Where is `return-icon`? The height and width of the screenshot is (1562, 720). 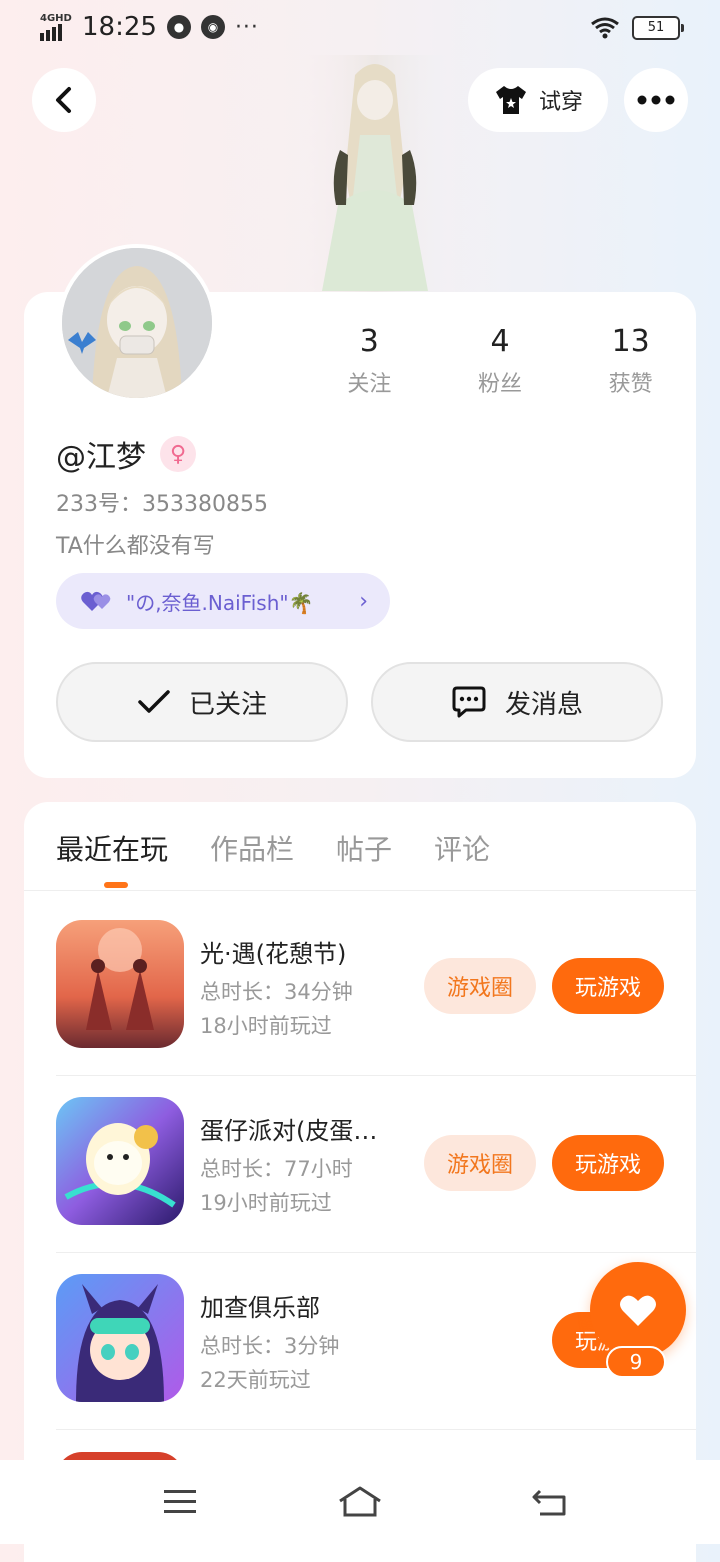 return-icon is located at coordinates (549, 1502).